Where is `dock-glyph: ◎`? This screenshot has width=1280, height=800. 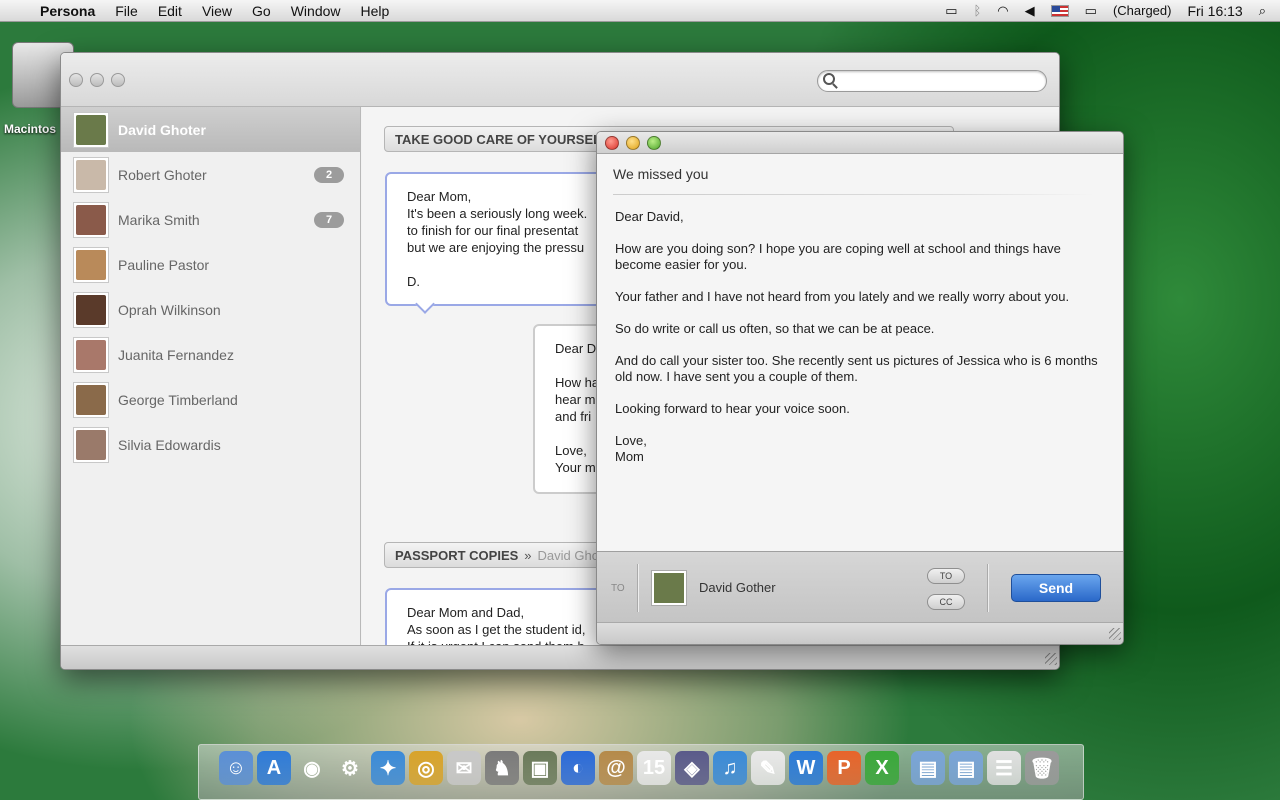 dock-glyph: ◎ is located at coordinates (426, 768).